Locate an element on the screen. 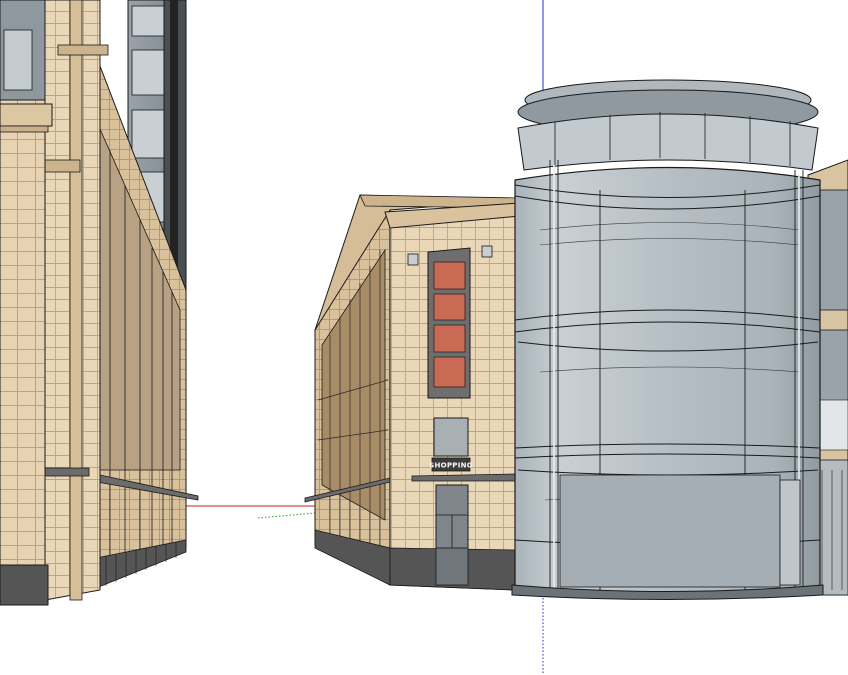  green-axis-dotted-line is located at coordinates (286, 515).